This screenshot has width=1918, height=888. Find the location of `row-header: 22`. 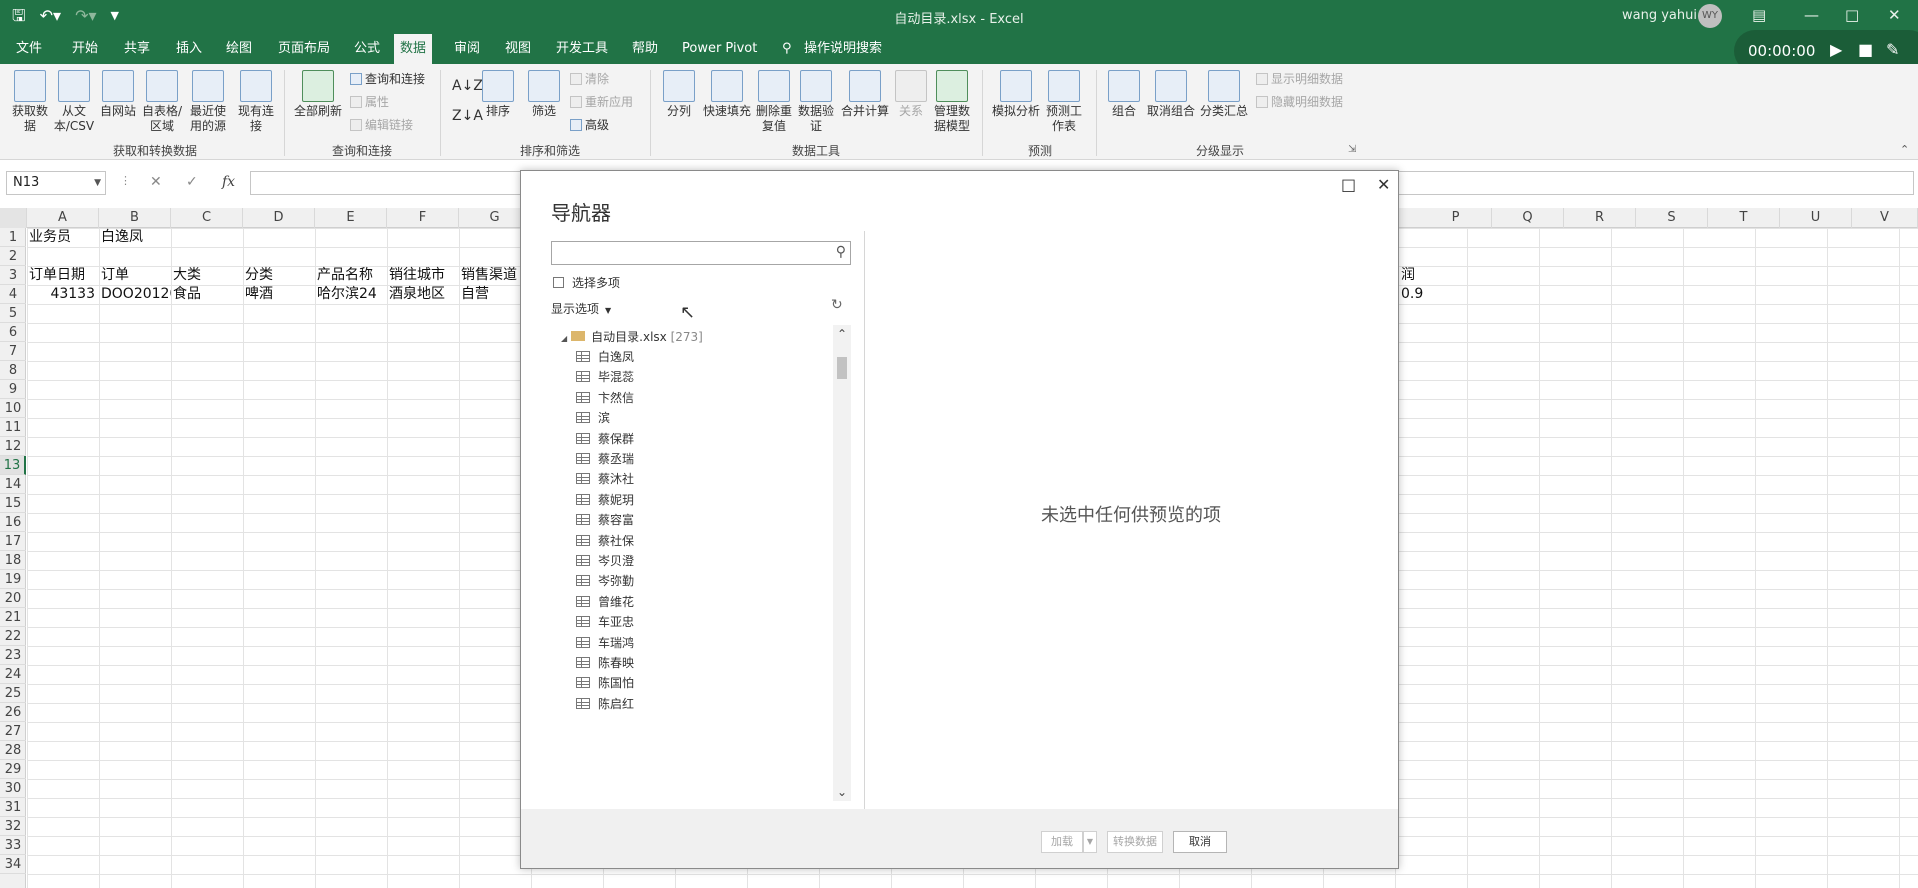

row-header: 22 is located at coordinates (13, 636).